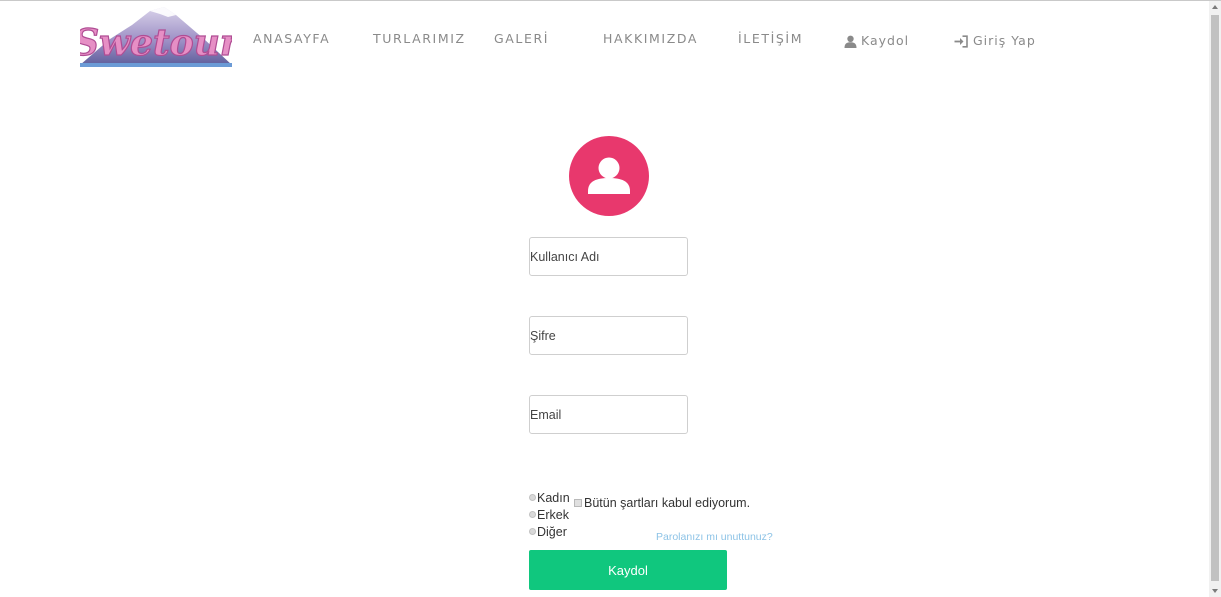 The height and width of the screenshot is (597, 1221). Describe the element at coordinates (553, 497) in the screenshot. I see `radio-label: Kadın` at that location.